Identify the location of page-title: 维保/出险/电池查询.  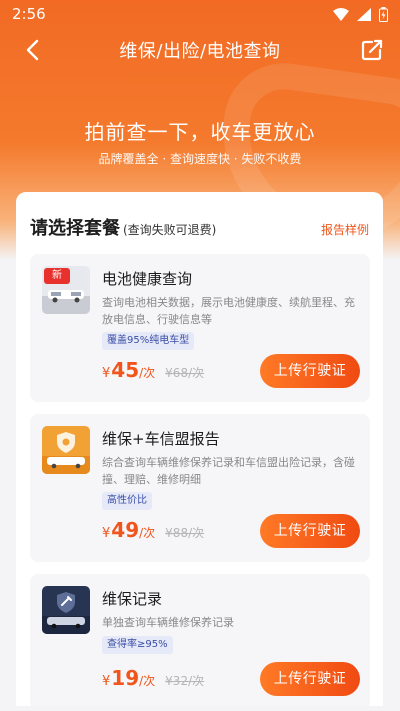
(200, 51).